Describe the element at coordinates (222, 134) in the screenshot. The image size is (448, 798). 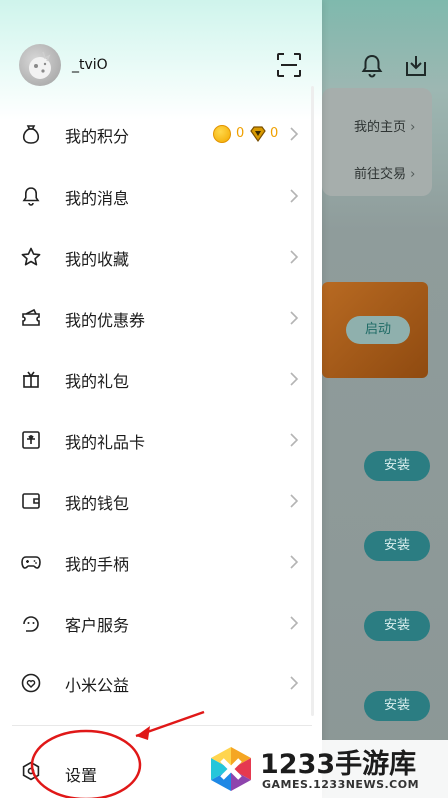
I see `coin-icon` at that location.